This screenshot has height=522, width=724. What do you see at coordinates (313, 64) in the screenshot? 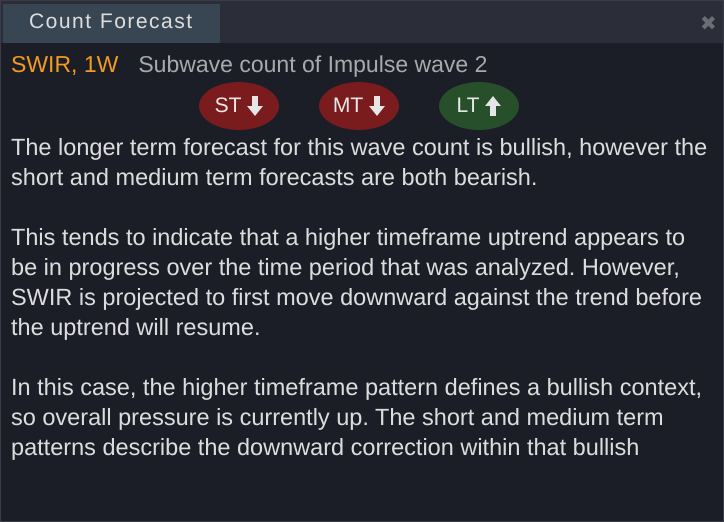
I see `subtitle: Subwave count of Impulse wave 2` at bounding box center [313, 64].